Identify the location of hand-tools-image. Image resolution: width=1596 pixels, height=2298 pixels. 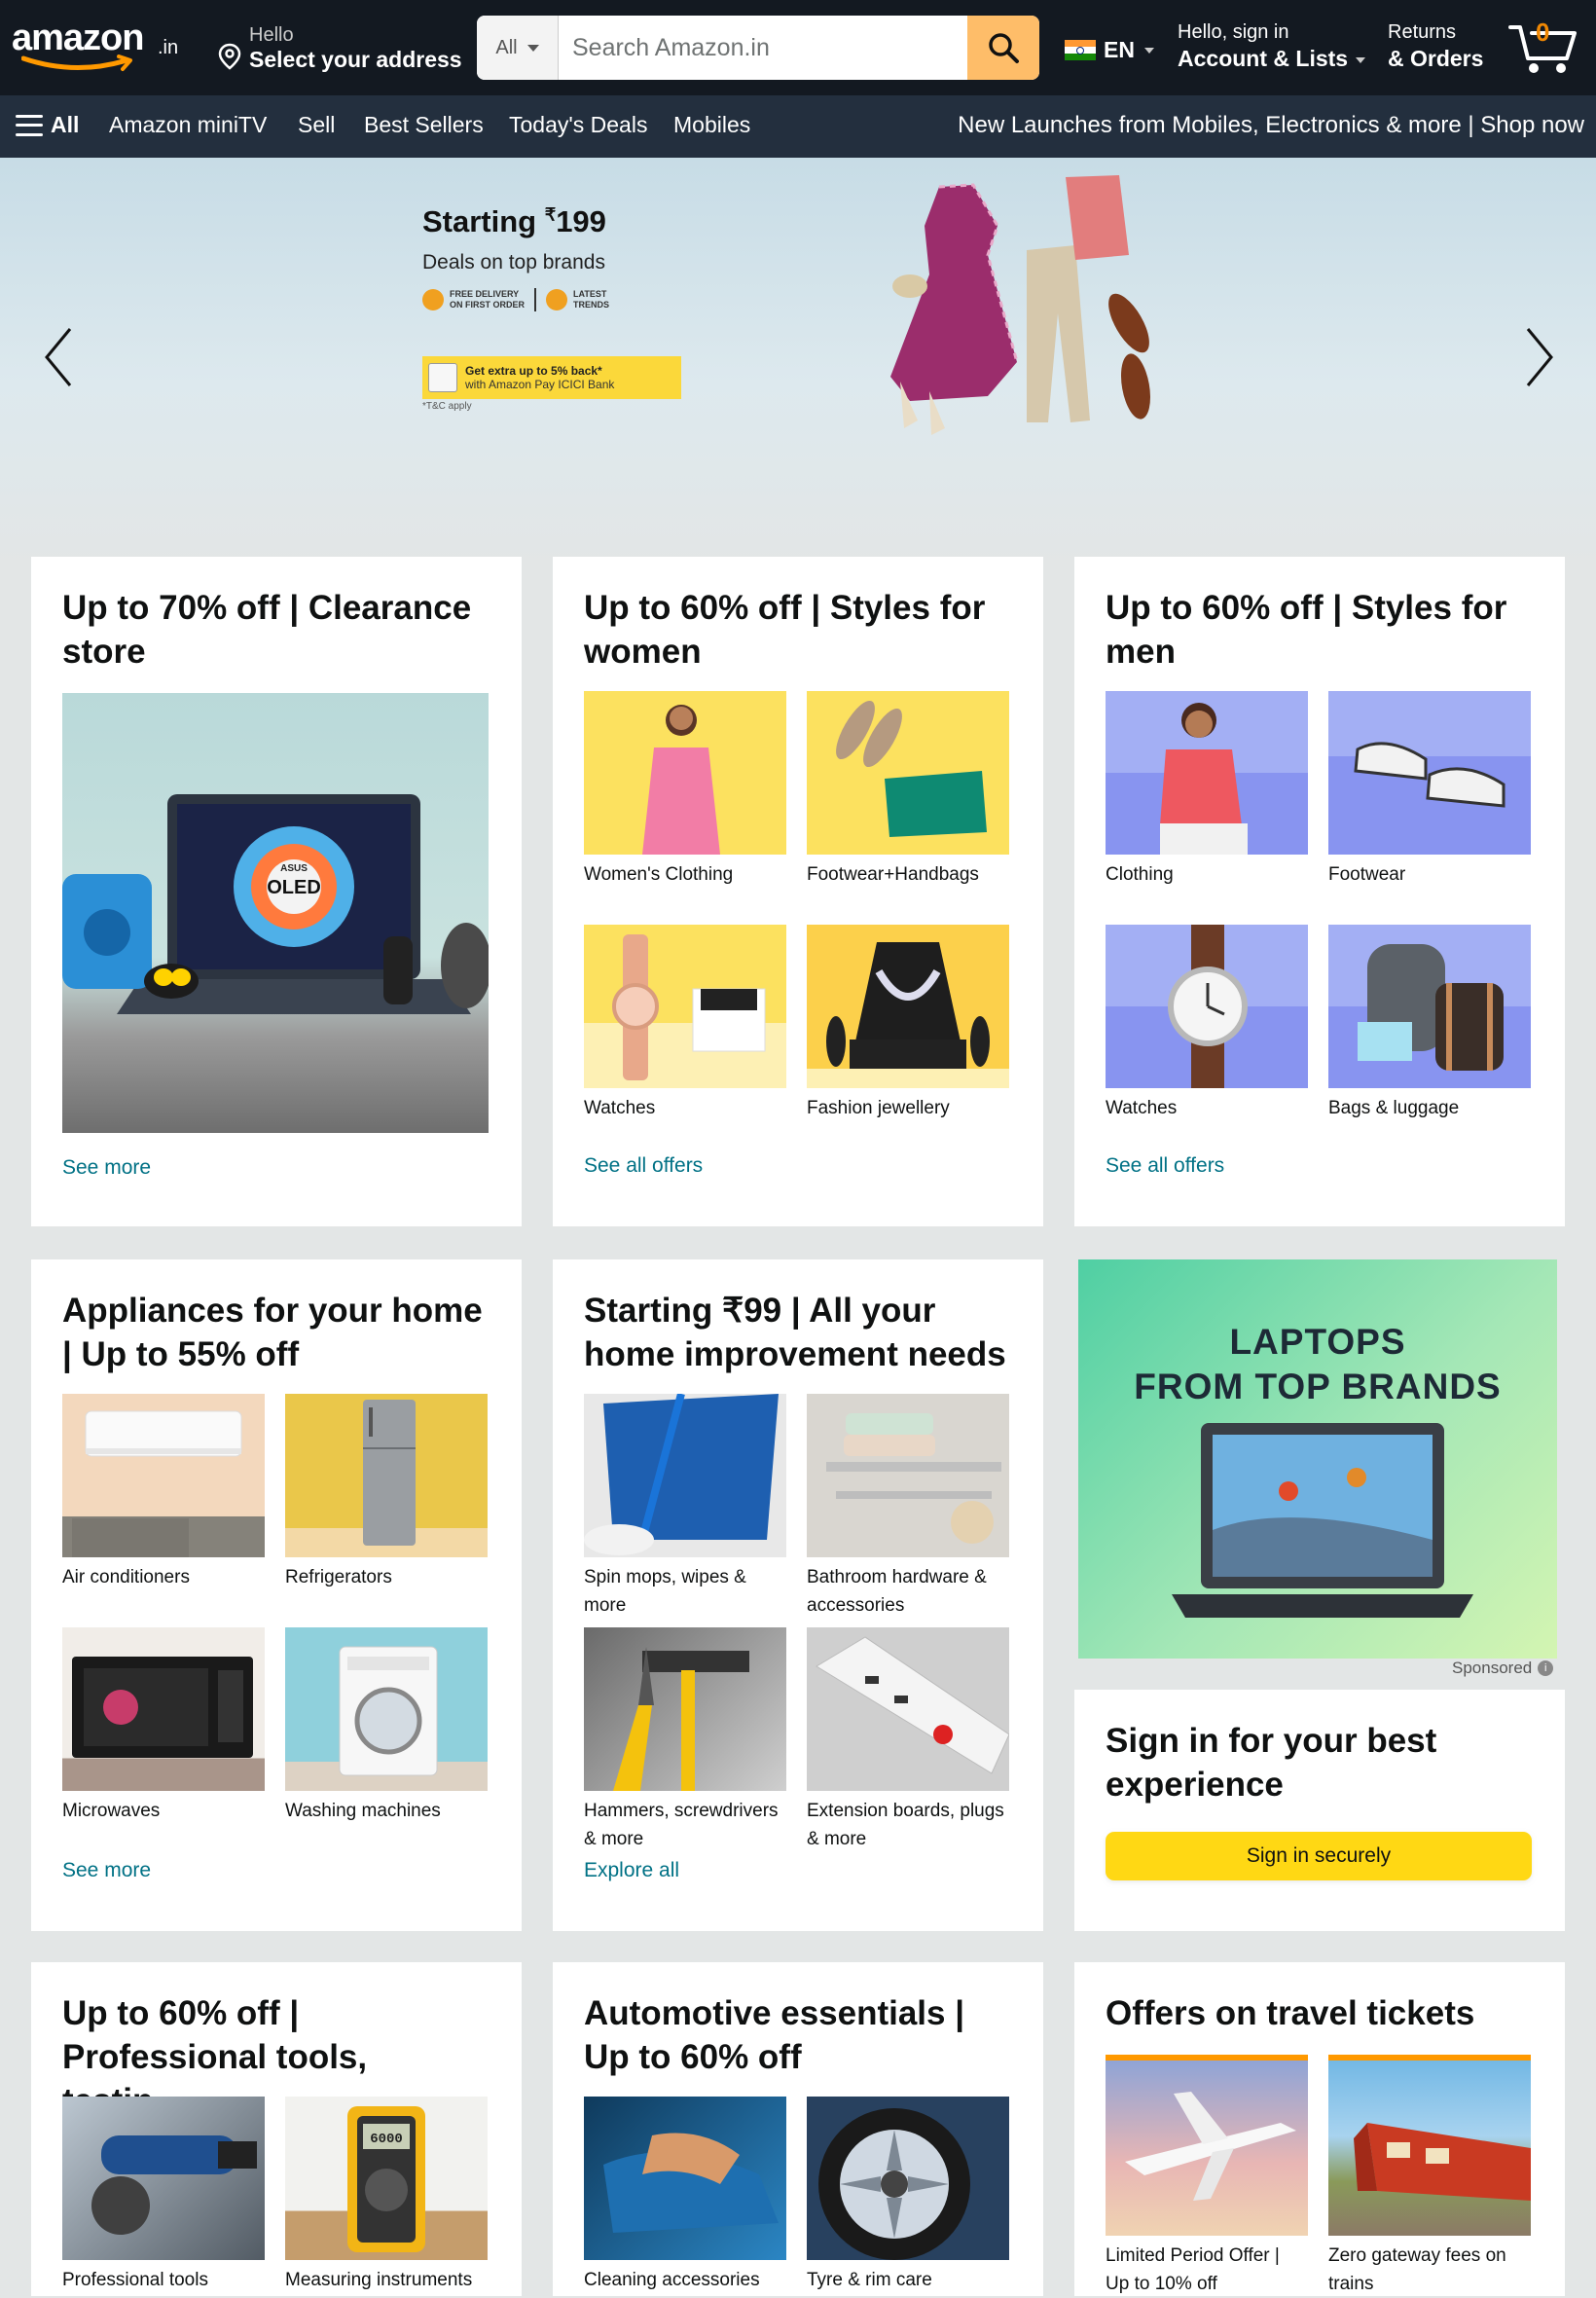
(685, 1709).